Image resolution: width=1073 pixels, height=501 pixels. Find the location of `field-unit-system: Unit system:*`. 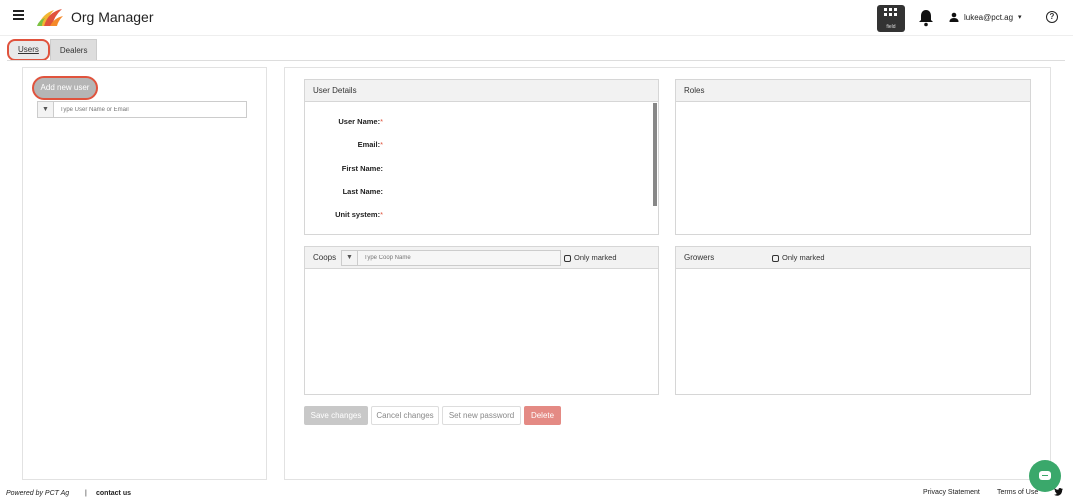

field-unit-system: Unit system:* is located at coordinates (359, 214).